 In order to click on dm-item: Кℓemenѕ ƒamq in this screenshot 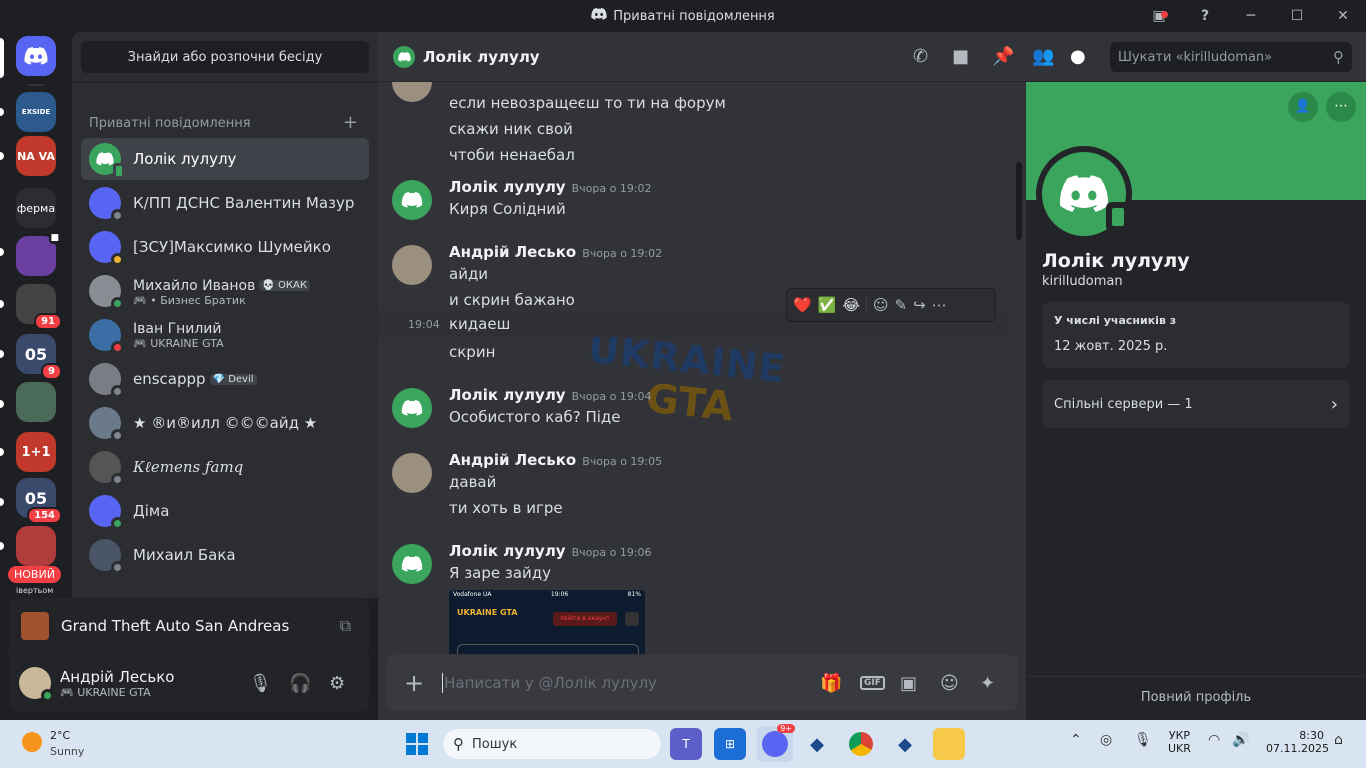, I will do `click(225, 467)`.